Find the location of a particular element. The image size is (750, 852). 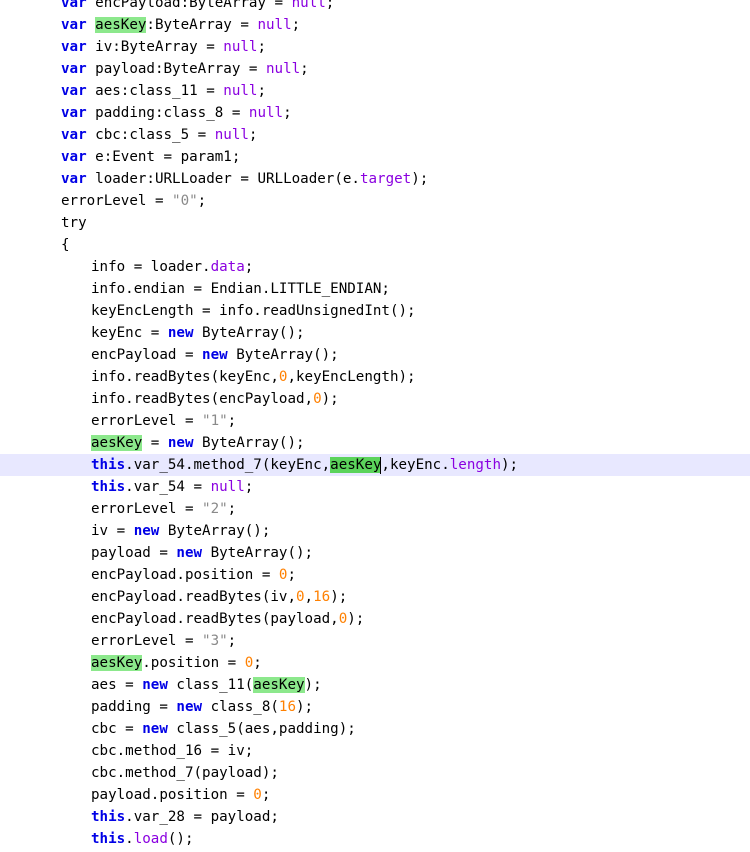

code-token: (); is located at coordinates (180, 839).